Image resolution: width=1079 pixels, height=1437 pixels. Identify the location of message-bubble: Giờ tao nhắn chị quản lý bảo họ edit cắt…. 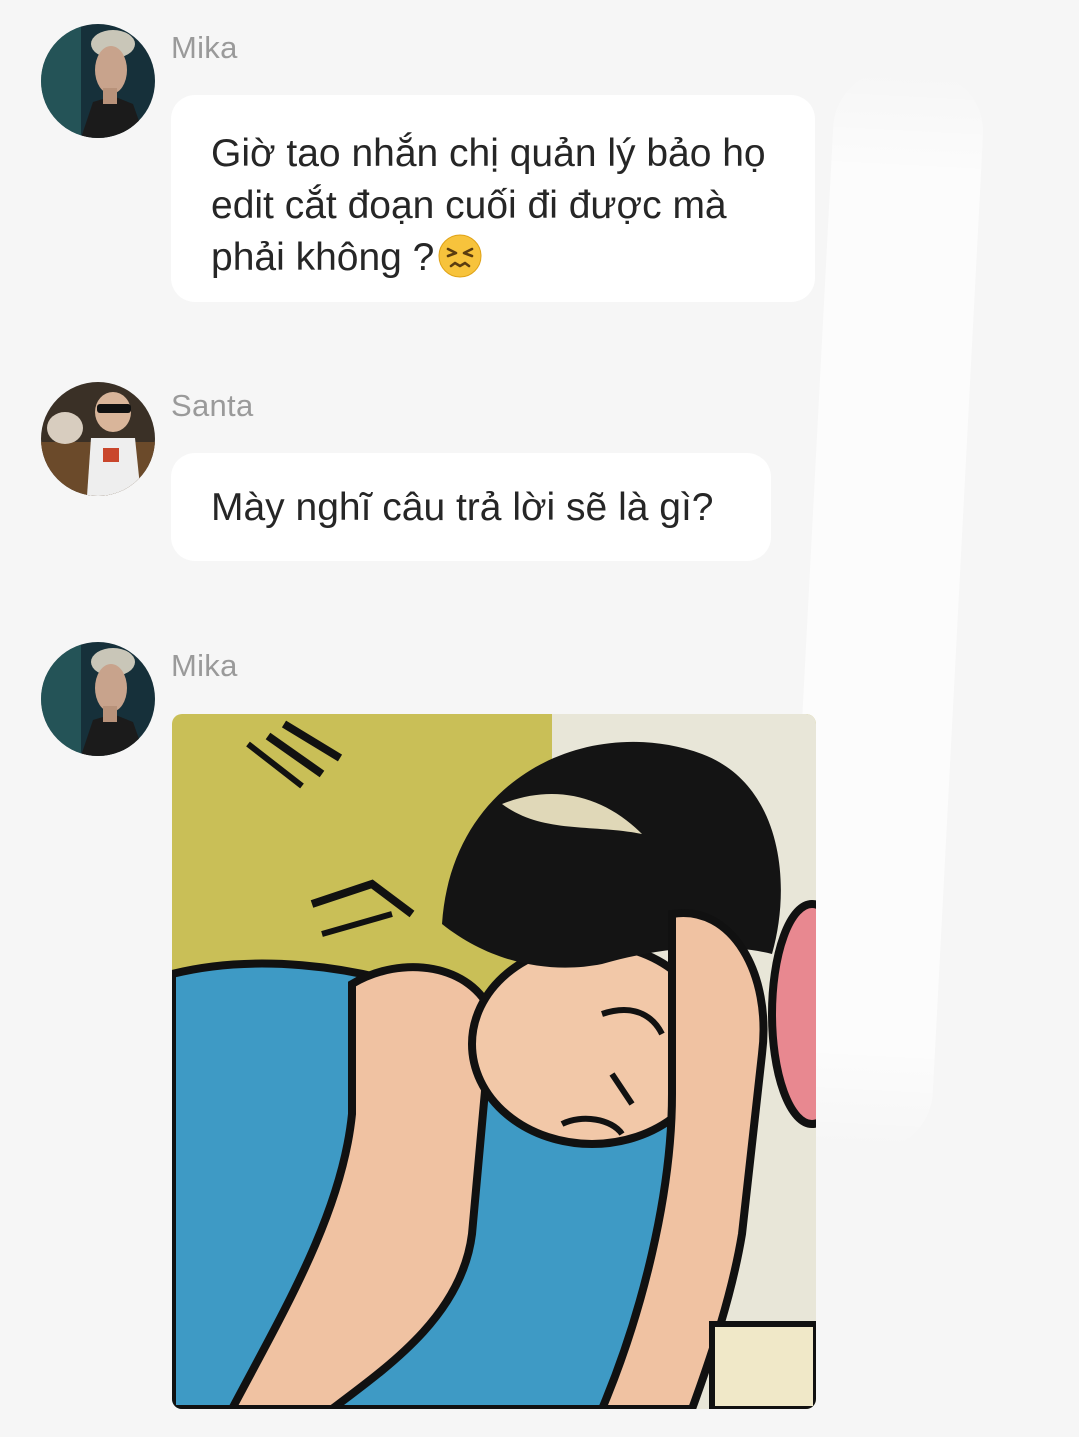
(493, 198).